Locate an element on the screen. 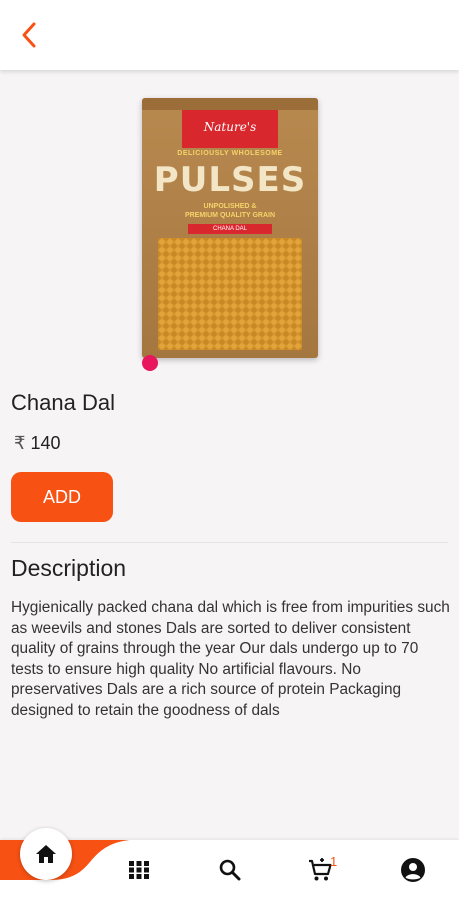 The height and width of the screenshot is (900, 459). nav-home-button is located at coordinates (46, 854).